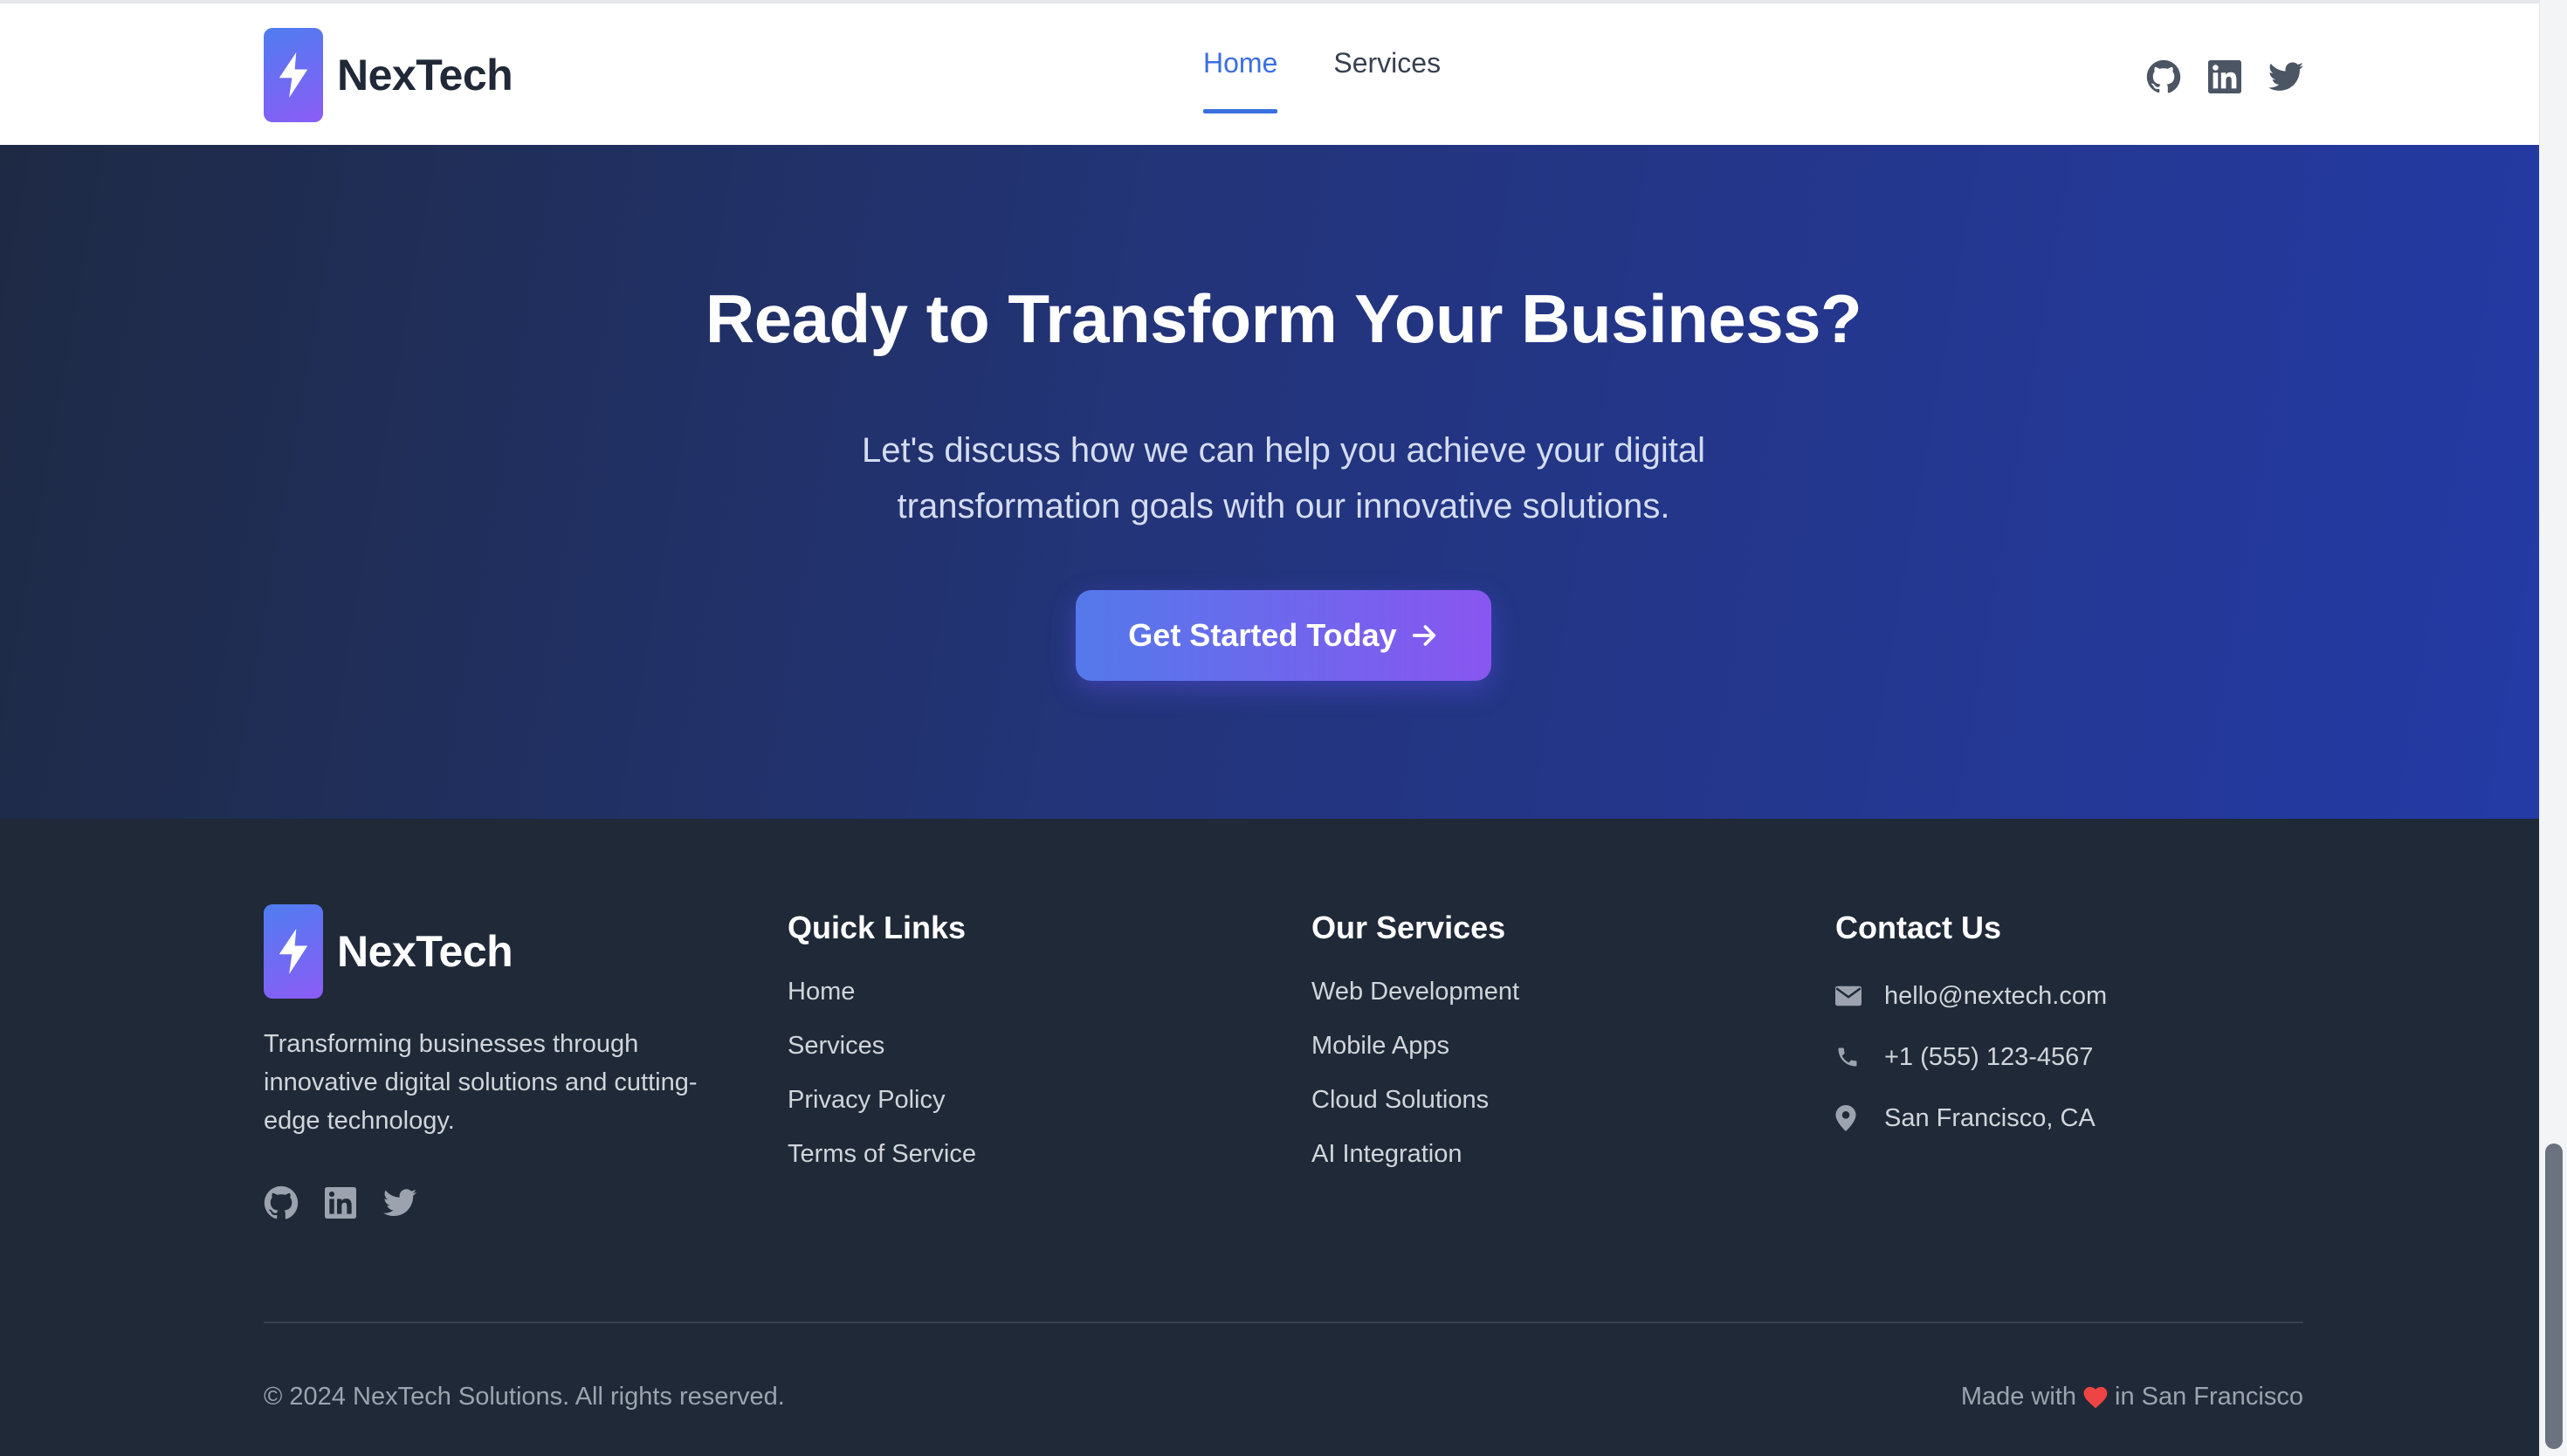  I want to click on phone-icon, so click(1852, 1057).